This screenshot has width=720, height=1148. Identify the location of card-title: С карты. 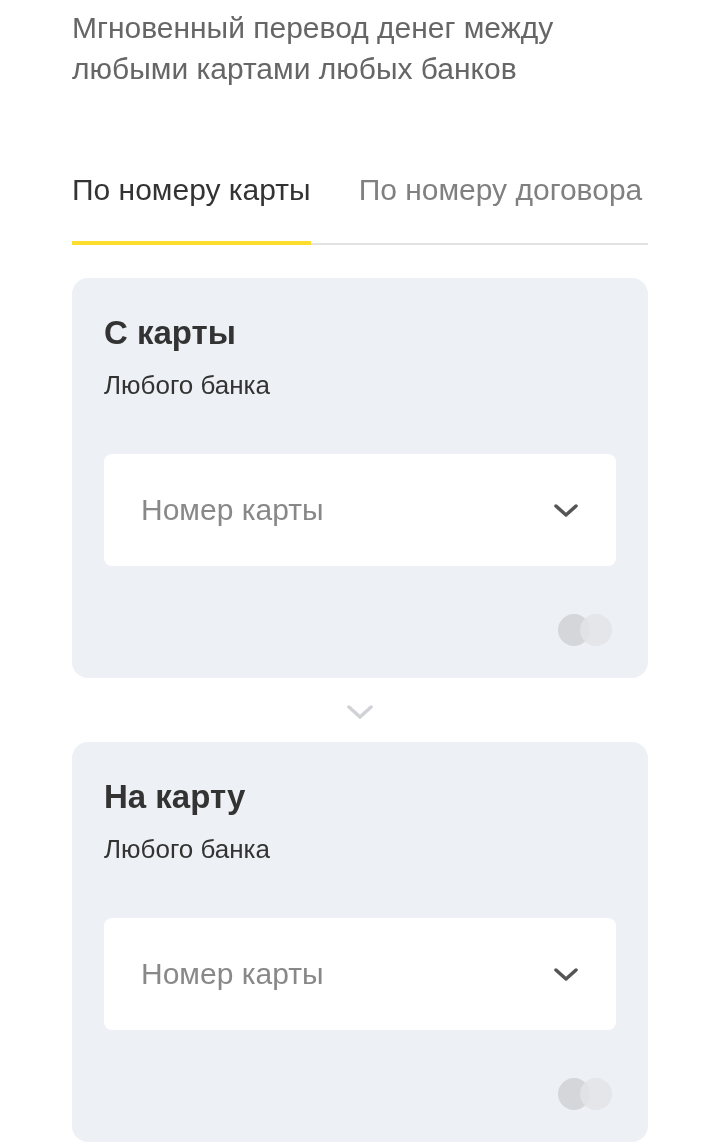
(170, 333).